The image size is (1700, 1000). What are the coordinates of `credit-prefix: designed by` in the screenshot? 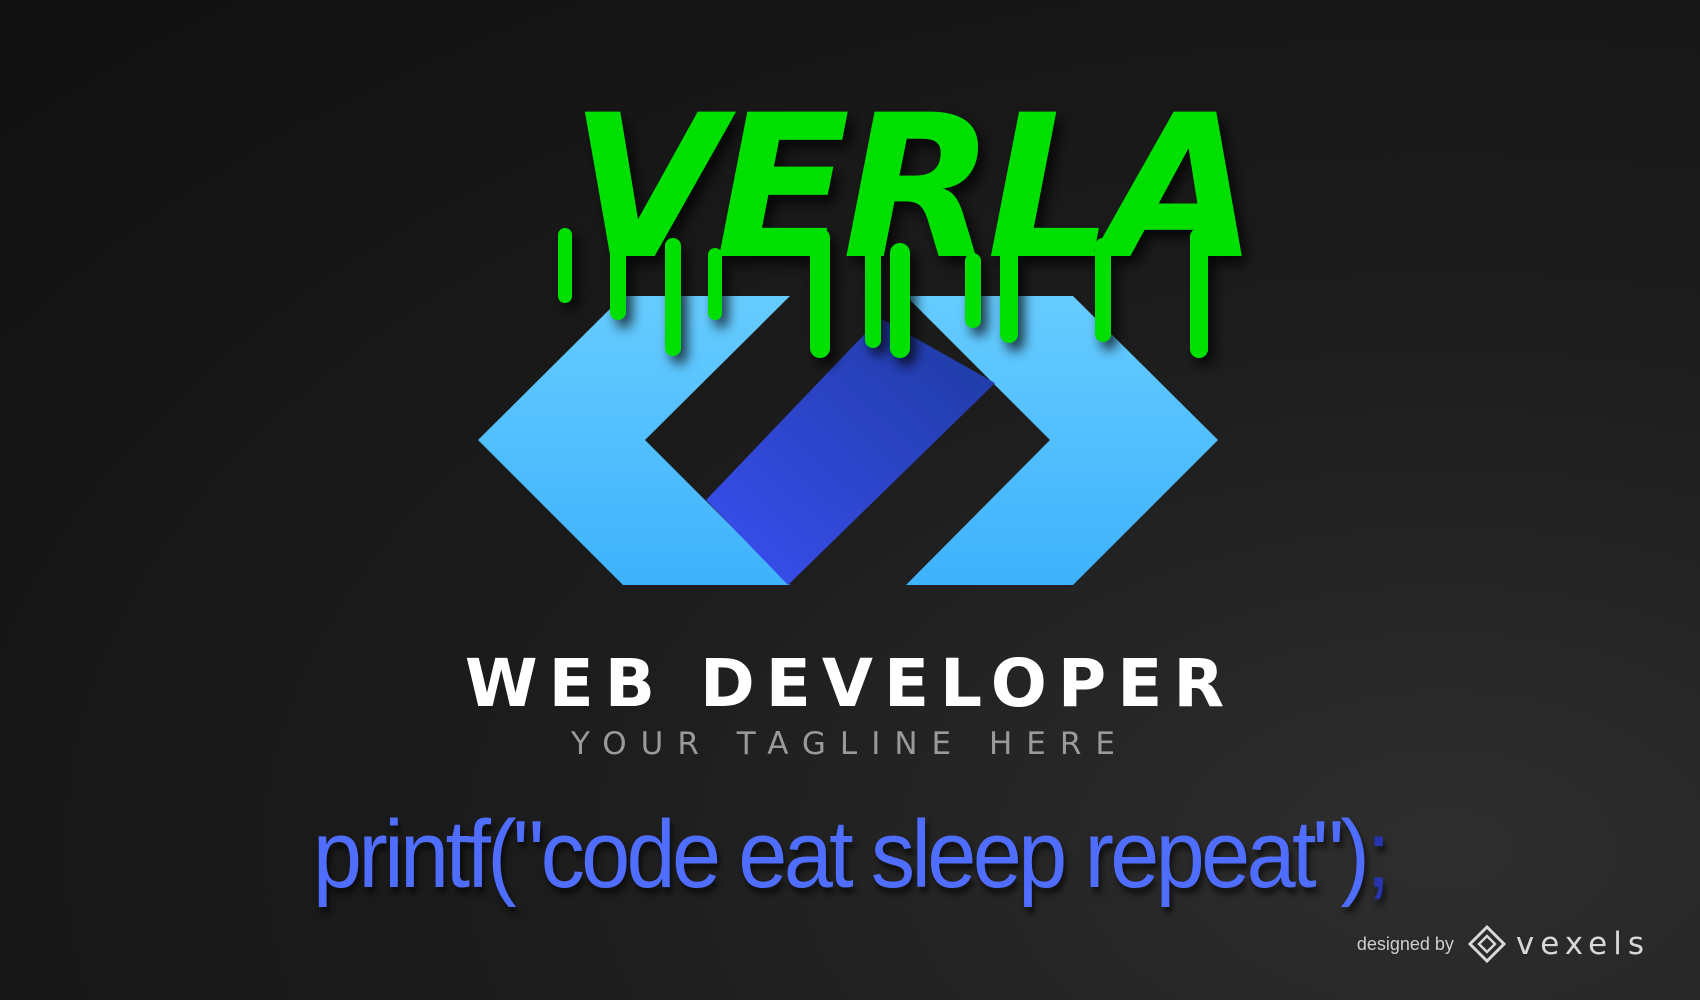 It's located at (1405, 943).